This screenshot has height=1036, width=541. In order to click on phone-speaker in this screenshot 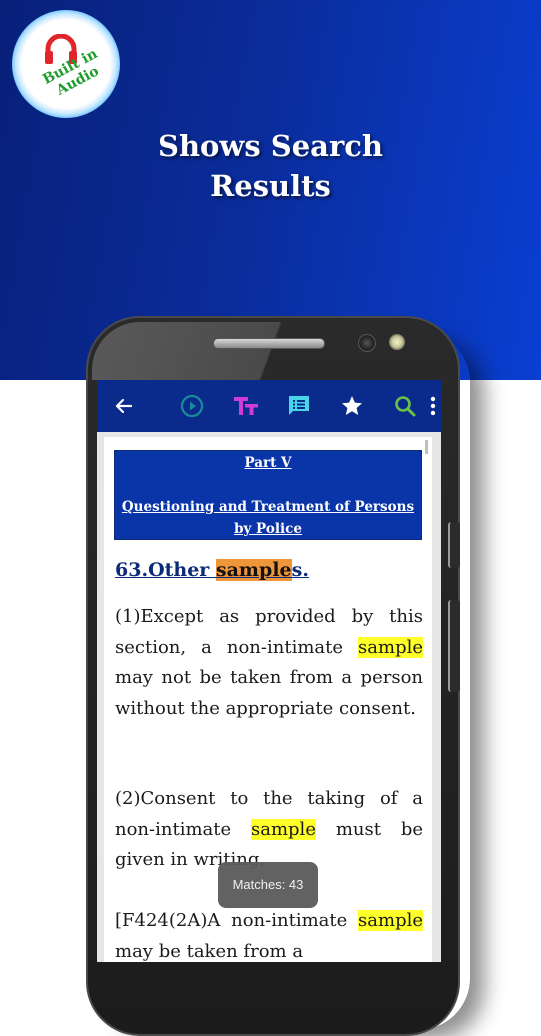, I will do `click(269, 343)`.